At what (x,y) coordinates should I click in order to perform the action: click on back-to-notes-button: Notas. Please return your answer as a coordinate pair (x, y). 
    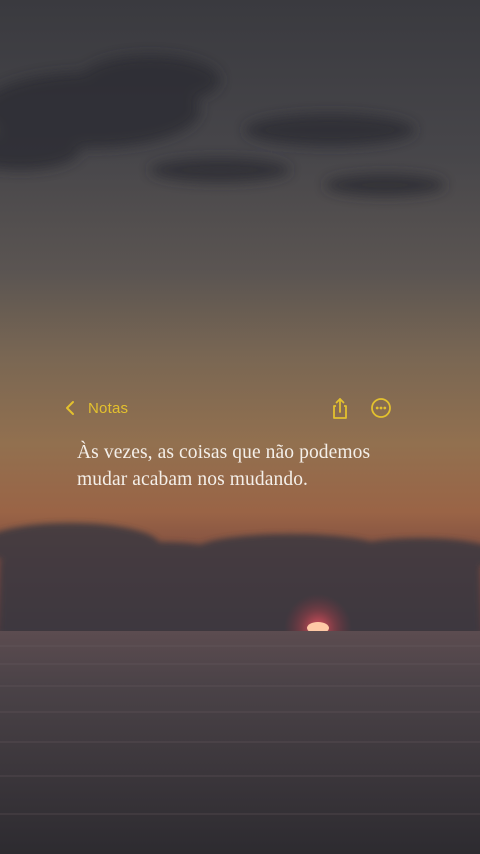
    Looking at the image, I should click on (95, 408).